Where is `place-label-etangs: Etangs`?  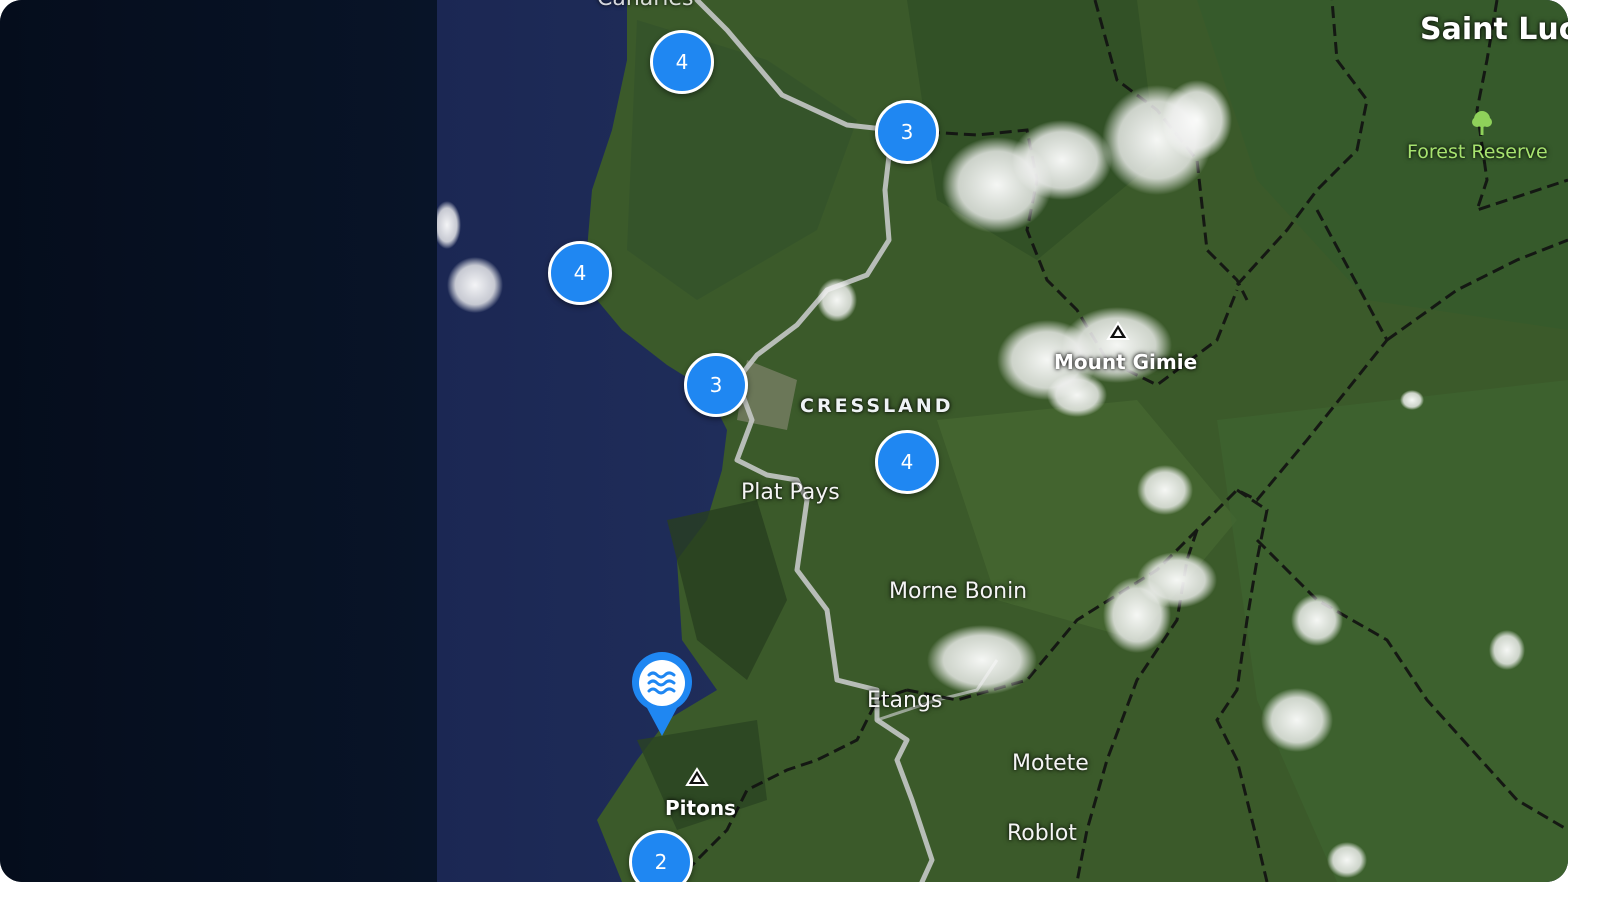 place-label-etangs: Etangs is located at coordinates (905, 700).